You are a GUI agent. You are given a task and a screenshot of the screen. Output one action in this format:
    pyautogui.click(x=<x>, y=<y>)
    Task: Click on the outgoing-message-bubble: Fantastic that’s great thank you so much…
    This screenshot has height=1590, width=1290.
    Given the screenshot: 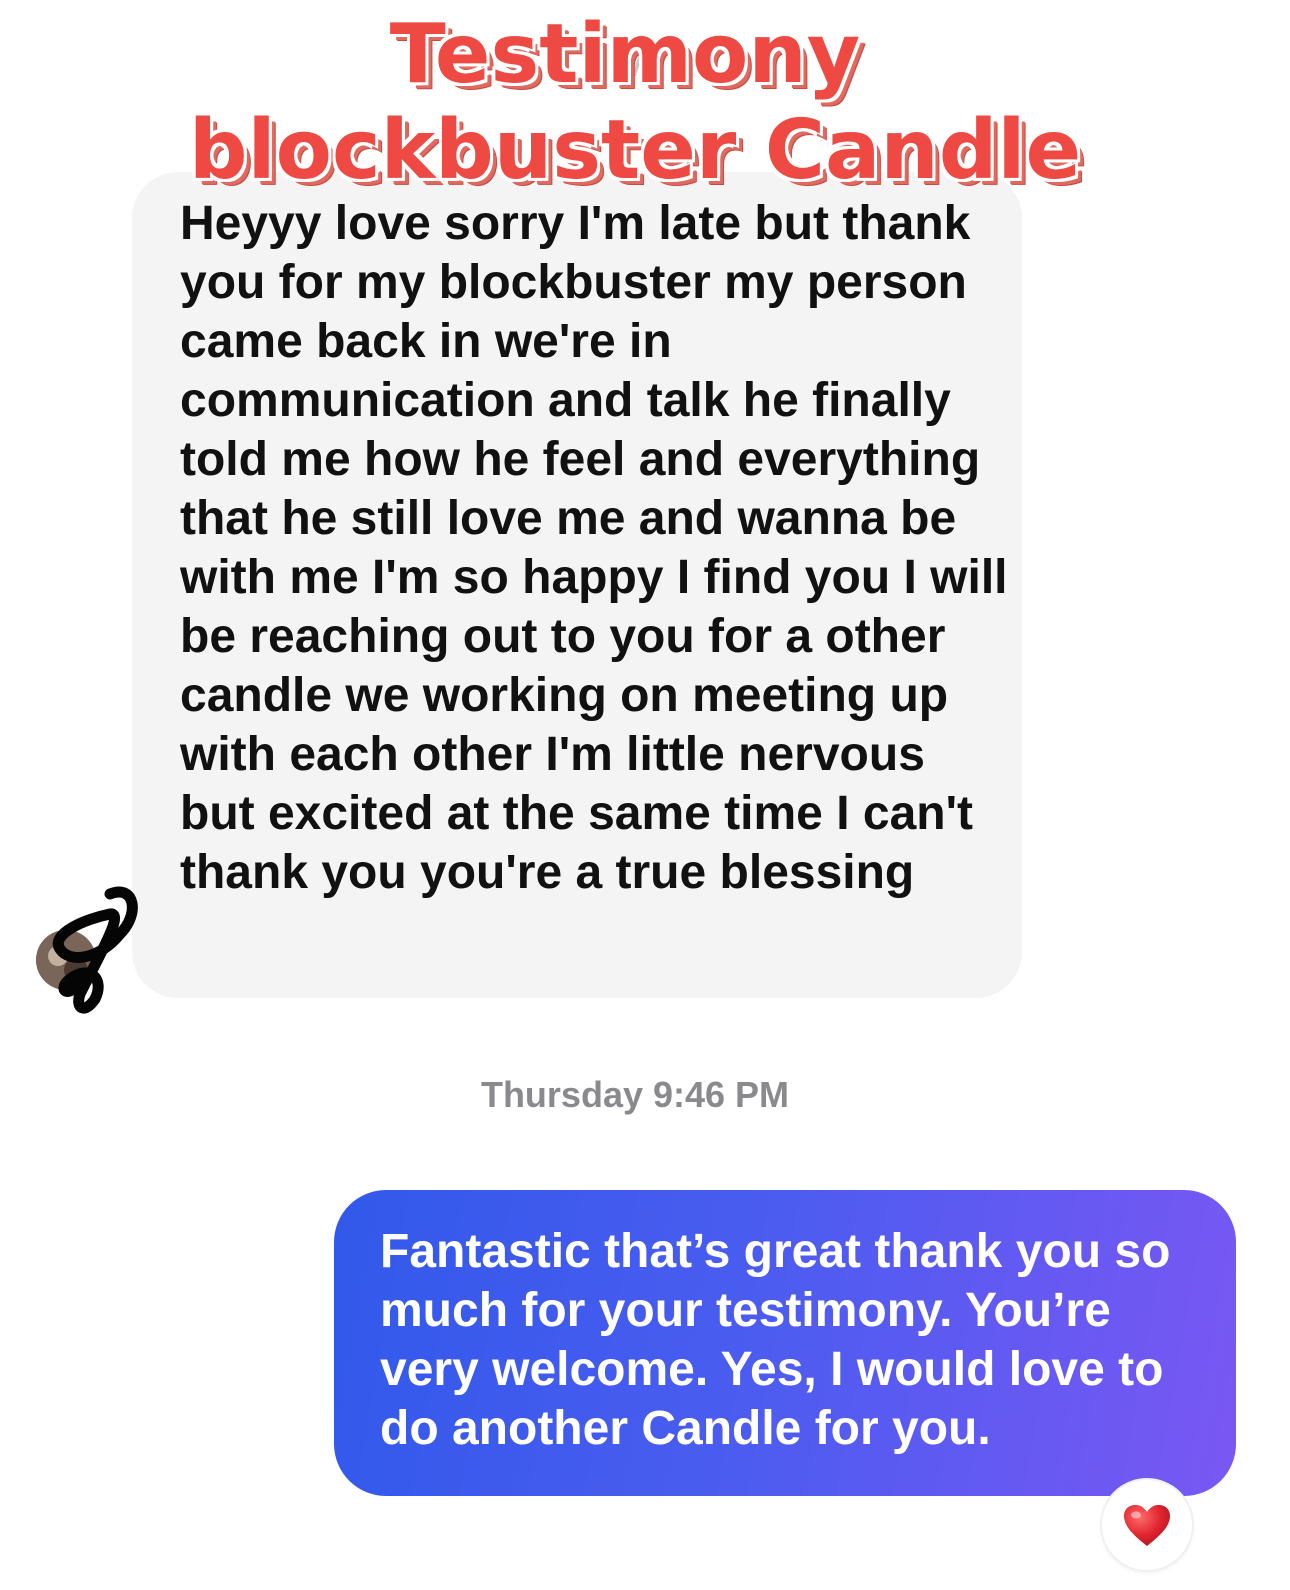 What is the action you would take?
    pyautogui.click(x=785, y=1343)
    